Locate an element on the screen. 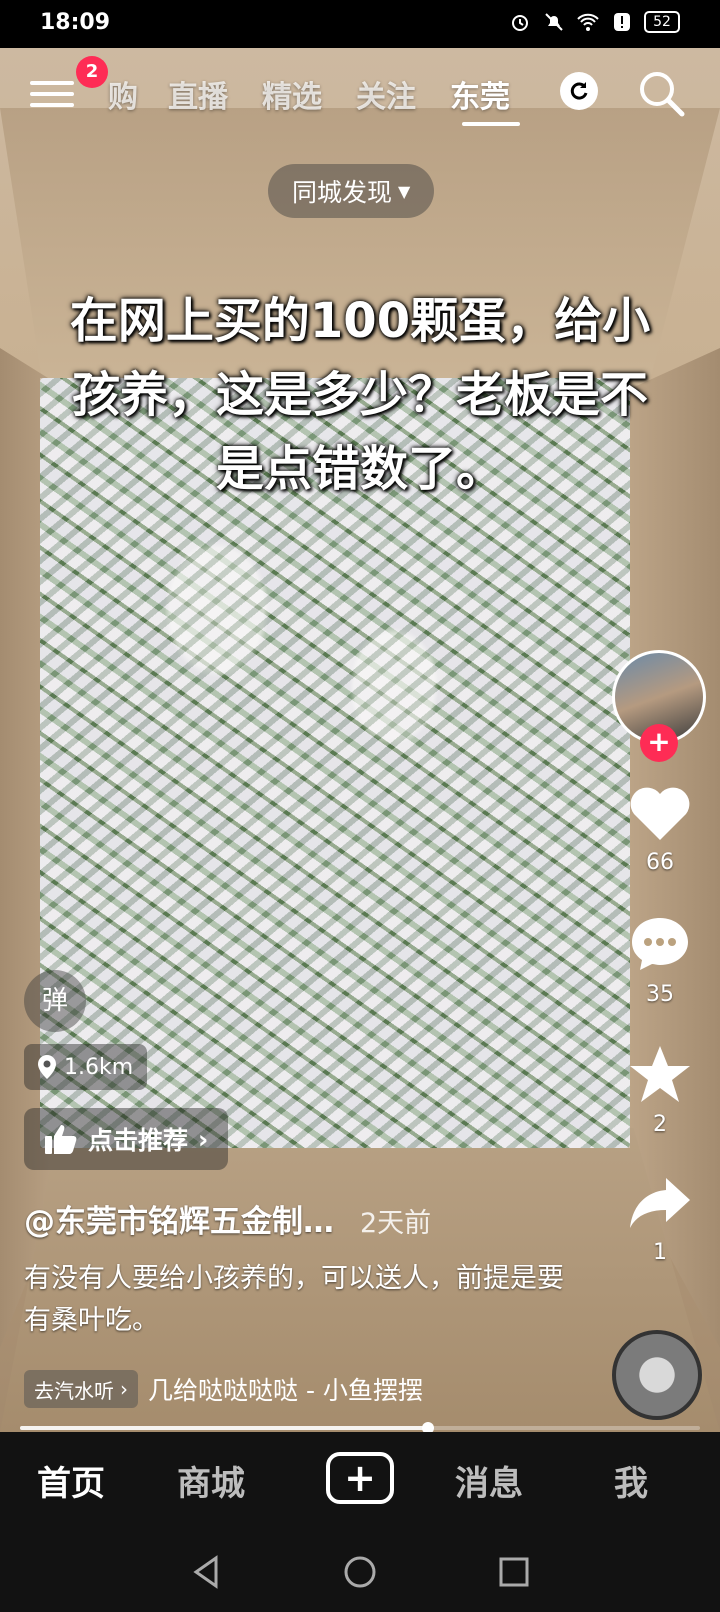 This screenshot has height=1612, width=720. distance-tag: 1.6km is located at coordinates (86, 1067).